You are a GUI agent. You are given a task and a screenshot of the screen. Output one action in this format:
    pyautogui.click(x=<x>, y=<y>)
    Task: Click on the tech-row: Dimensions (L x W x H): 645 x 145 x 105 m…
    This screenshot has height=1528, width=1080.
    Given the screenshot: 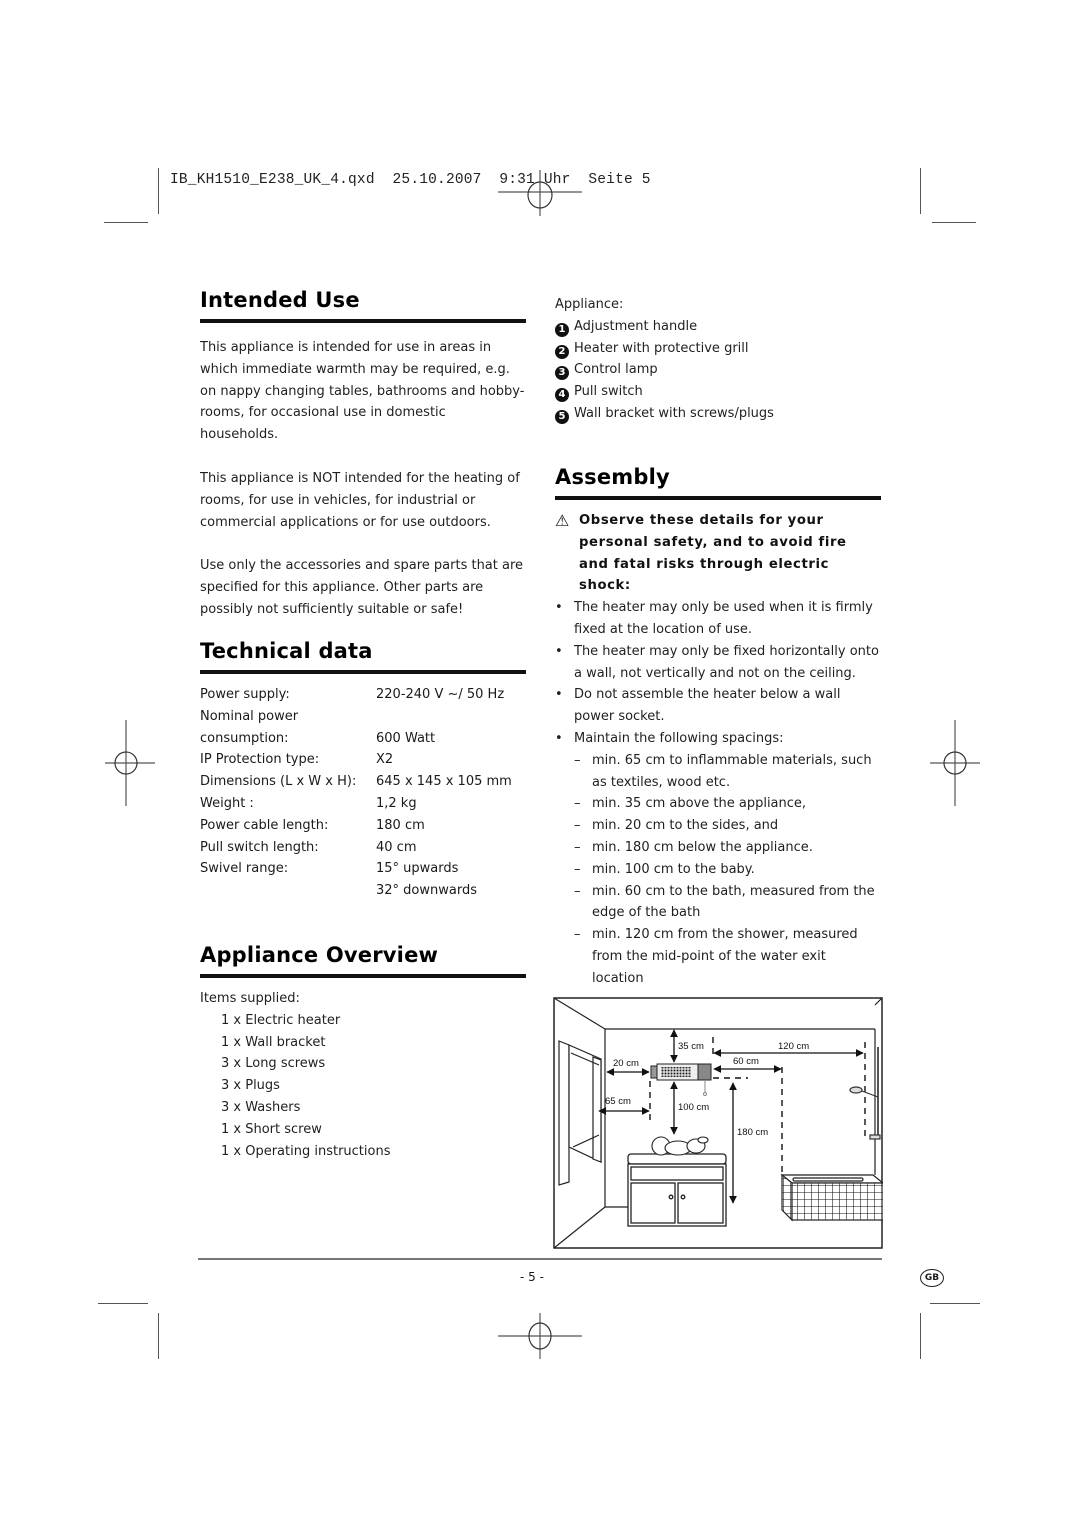 What is the action you would take?
    pyautogui.click(x=363, y=782)
    